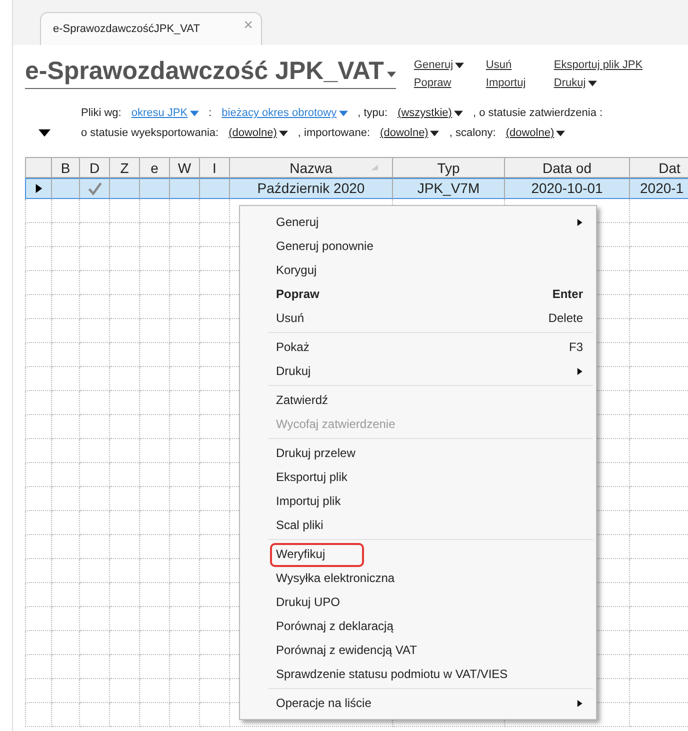  Describe the element at coordinates (430, 318) in the screenshot. I see `menu-item: Usuń Delete` at that location.